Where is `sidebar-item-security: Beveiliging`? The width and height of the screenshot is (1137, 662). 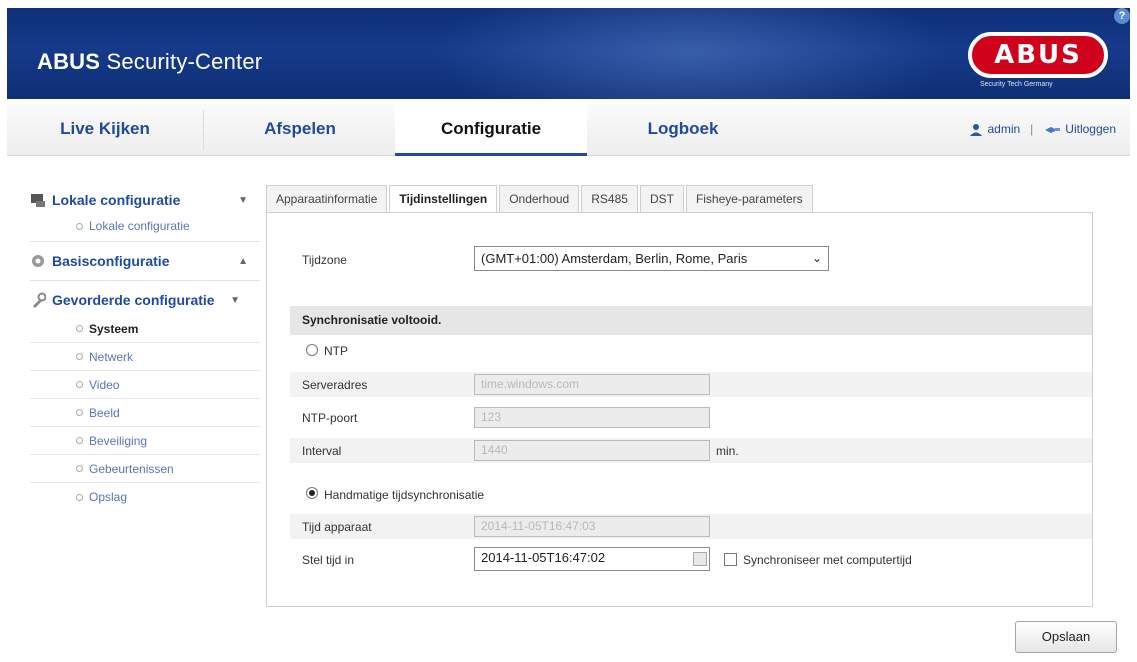
sidebar-item-security: Beveiliging is located at coordinates (145, 441).